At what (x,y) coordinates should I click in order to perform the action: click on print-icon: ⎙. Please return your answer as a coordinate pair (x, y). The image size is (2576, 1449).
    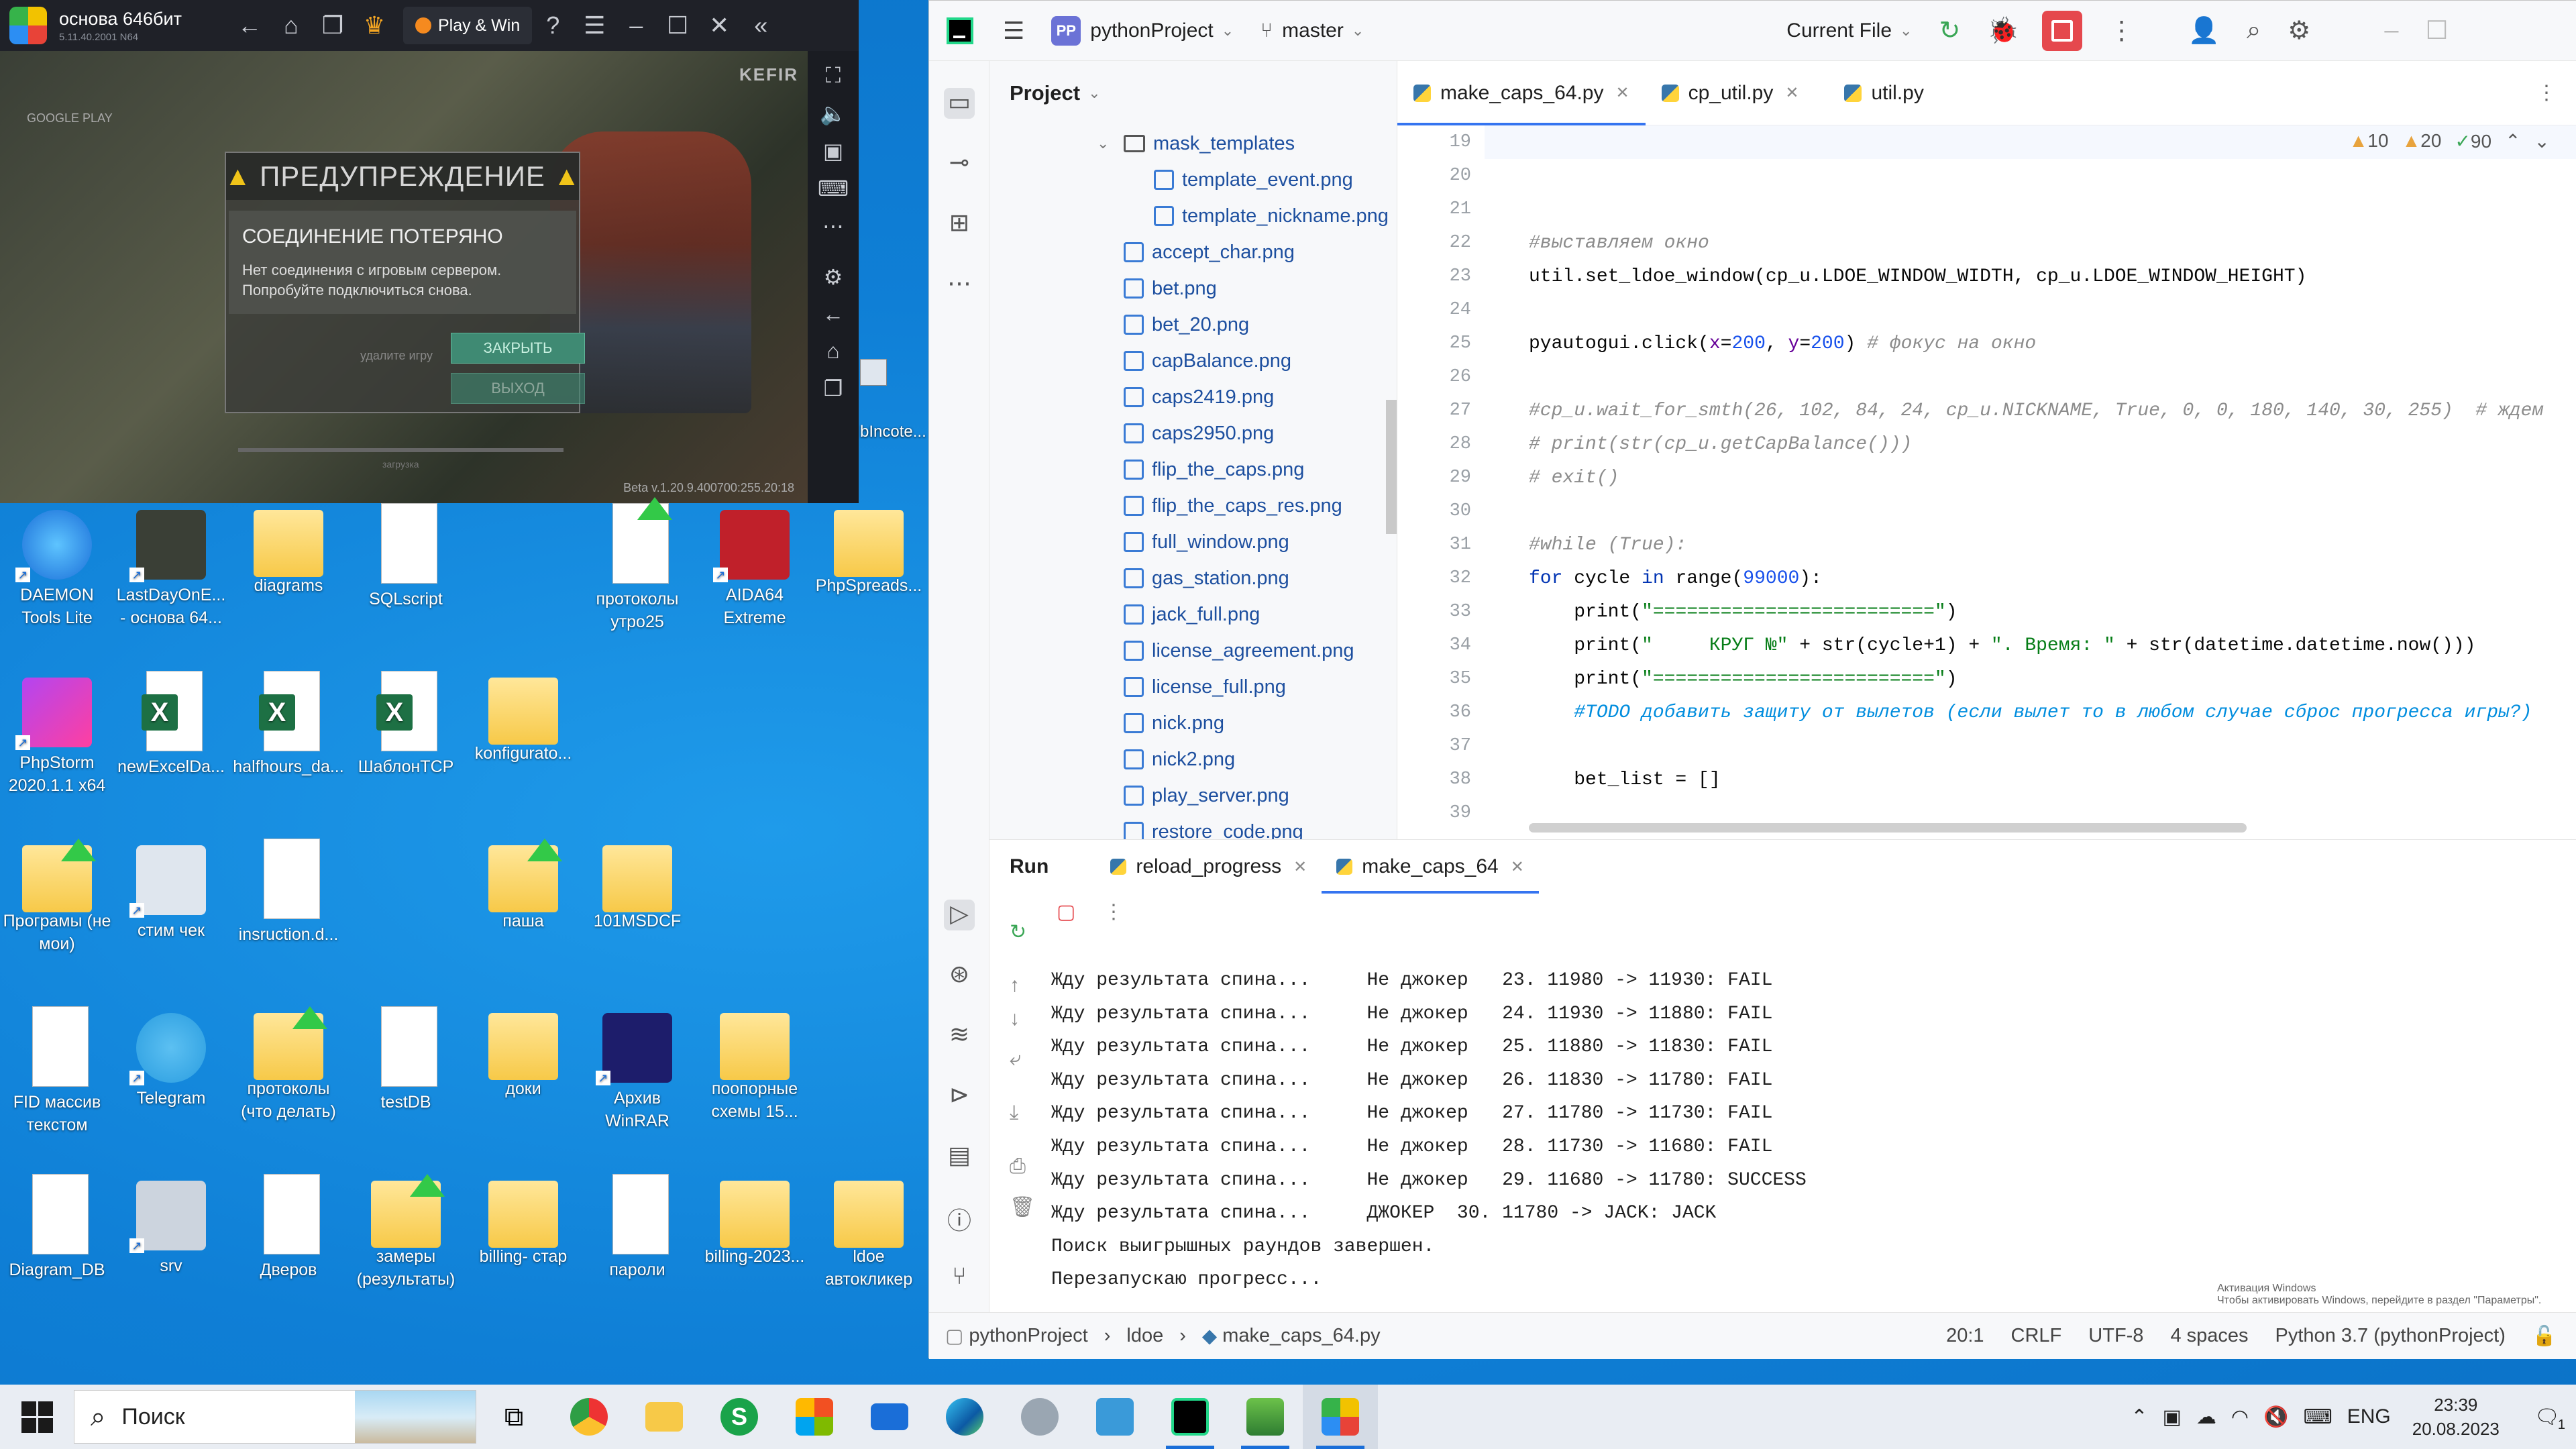
    Looking at the image, I should click on (1018, 1166).